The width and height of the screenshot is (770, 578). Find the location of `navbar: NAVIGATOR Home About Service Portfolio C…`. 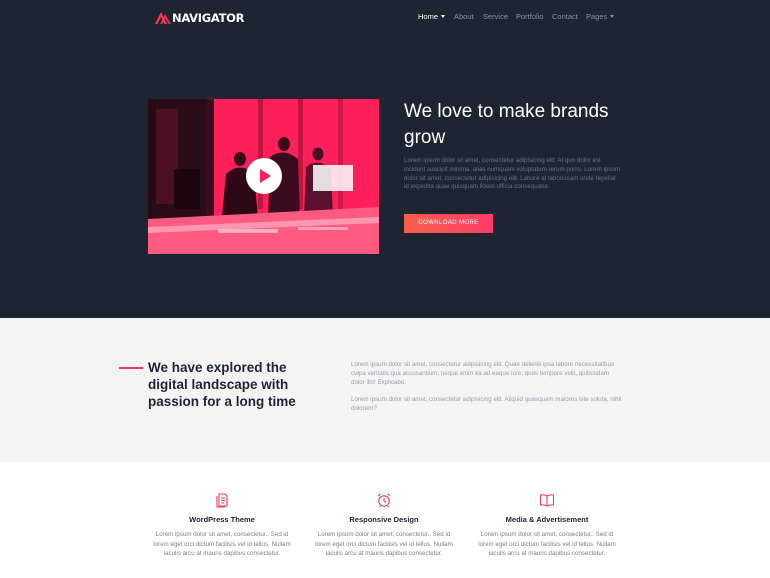

navbar: NAVIGATOR Home About Service Portfolio C… is located at coordinates (385, 18).